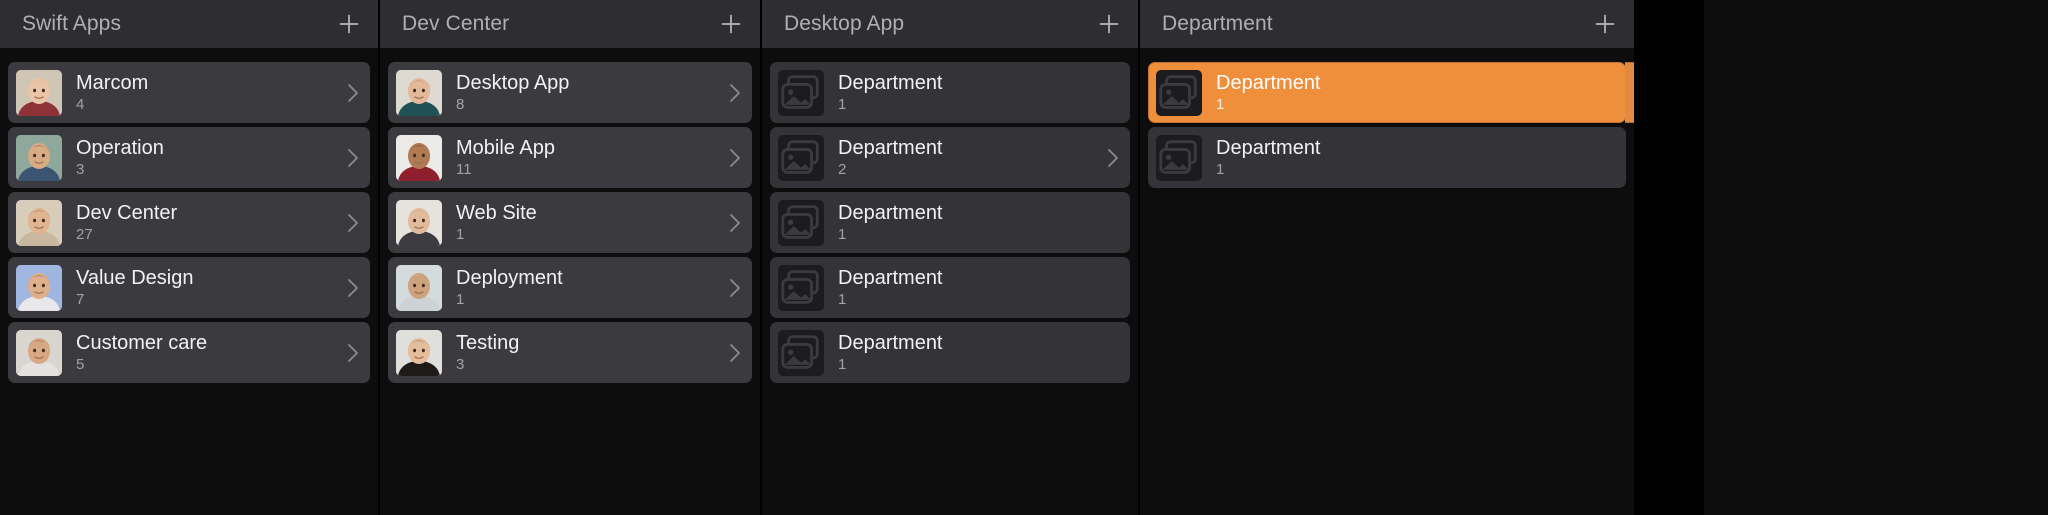 This screenshot has height=515, width=2048. Describe the element at coordinates (199, 222) in the screenshot. I see `list-item-text: Dev Center 27` at that location.